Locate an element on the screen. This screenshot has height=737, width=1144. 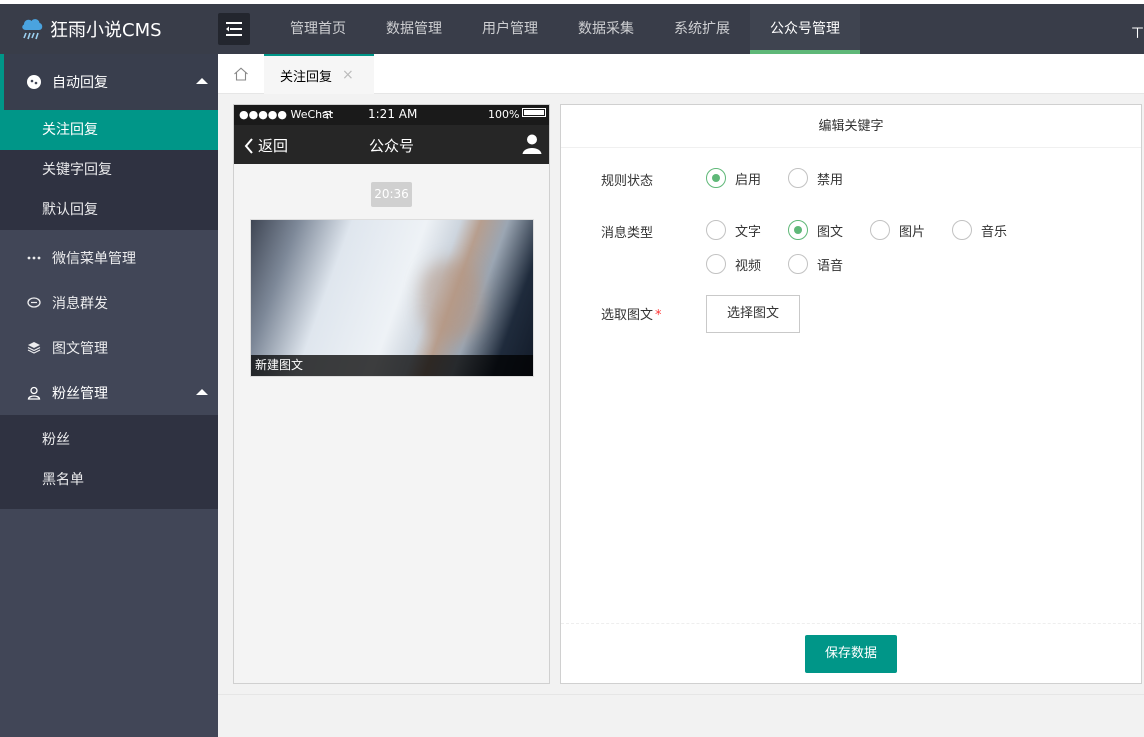
phone-carrier: ●●●●● WeChat is located at coordinates (286, 114).